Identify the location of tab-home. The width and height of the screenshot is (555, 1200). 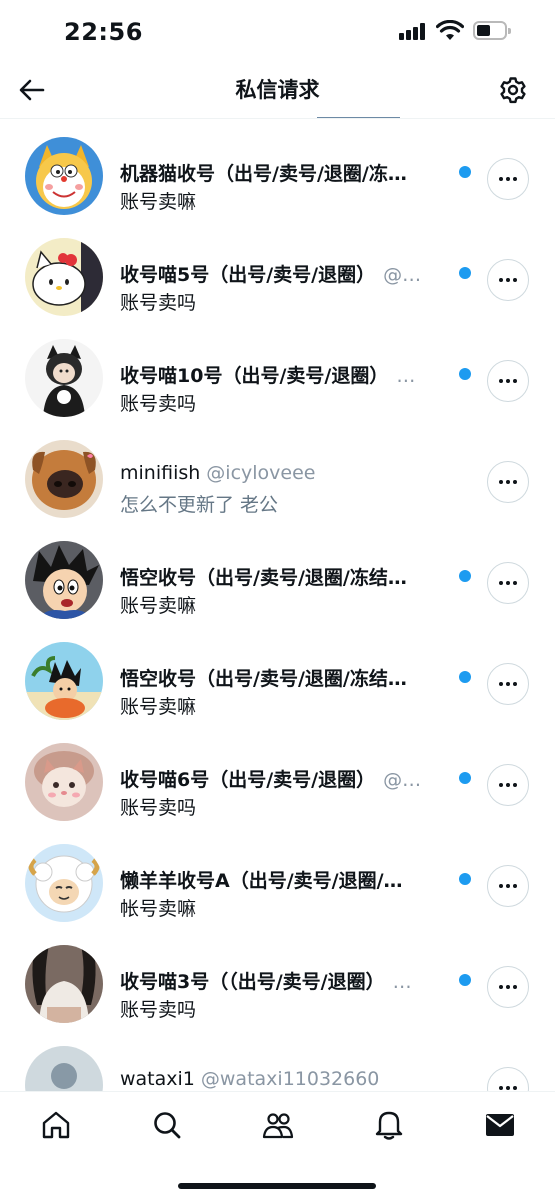
(56, 1125).